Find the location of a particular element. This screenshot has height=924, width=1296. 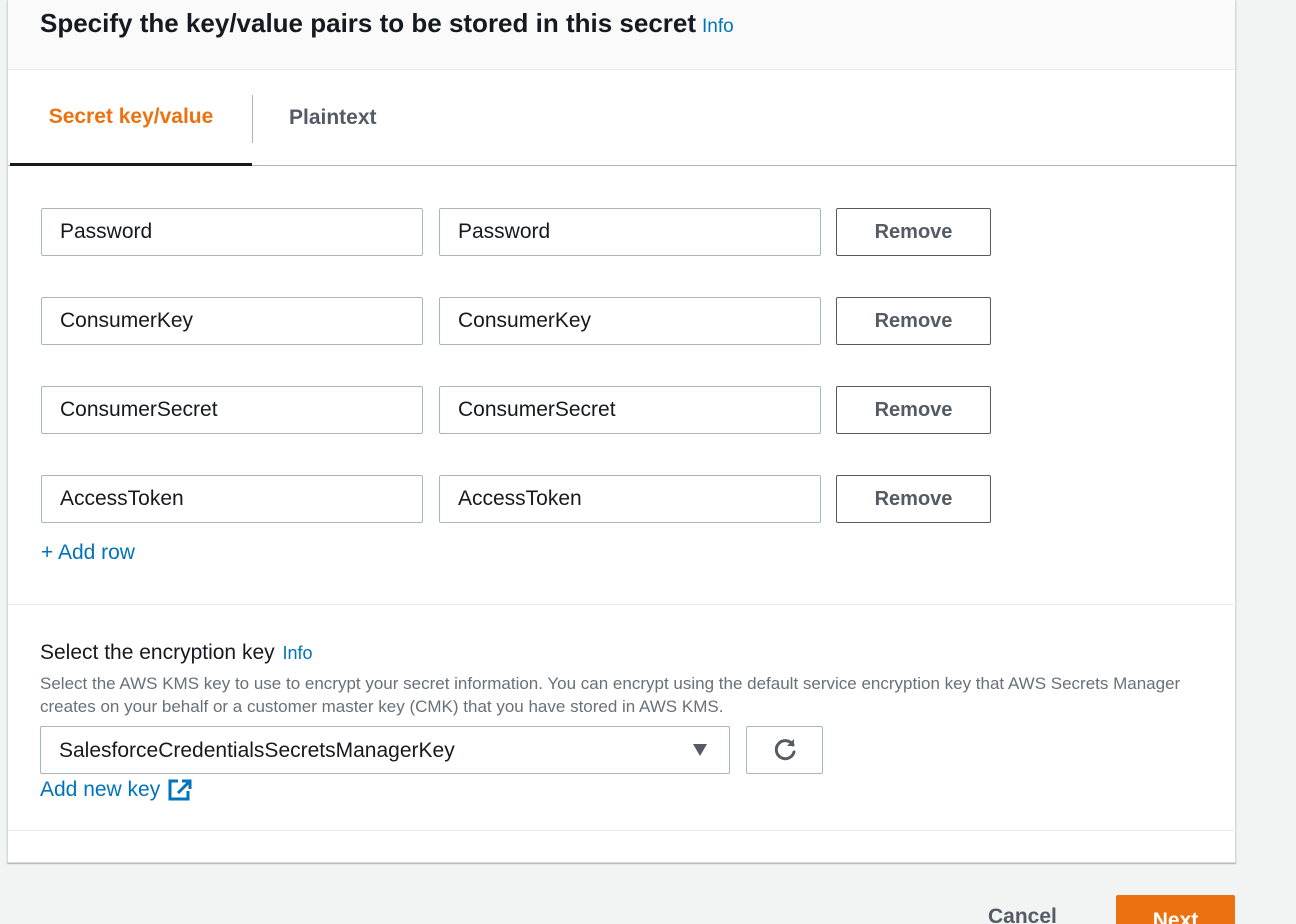

add-row-link: + Add row is located at coordinates (88, 553).